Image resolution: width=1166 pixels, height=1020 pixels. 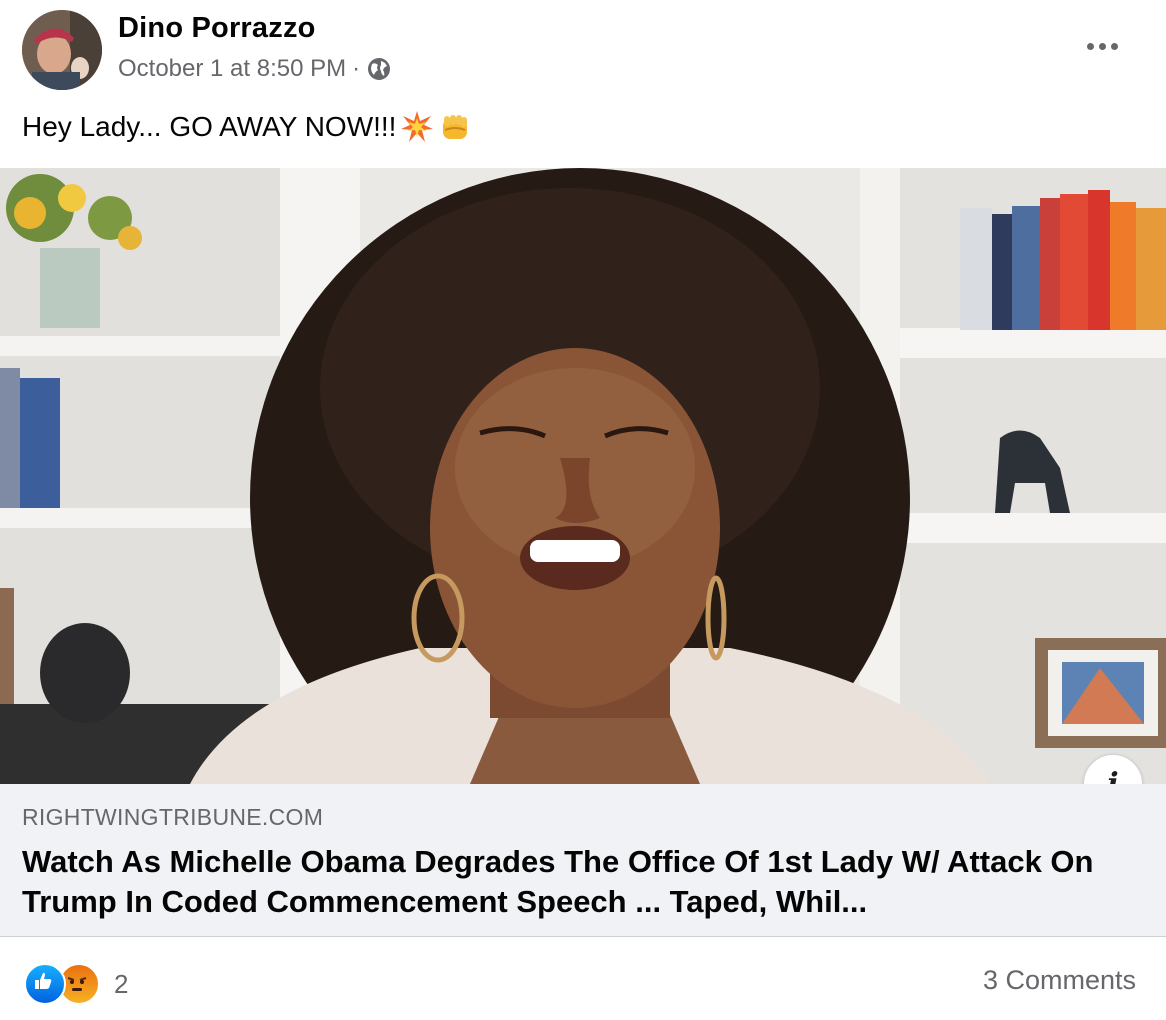 I want to click on comments-count-link: 3 Comments, so click(x=1059, y=980).